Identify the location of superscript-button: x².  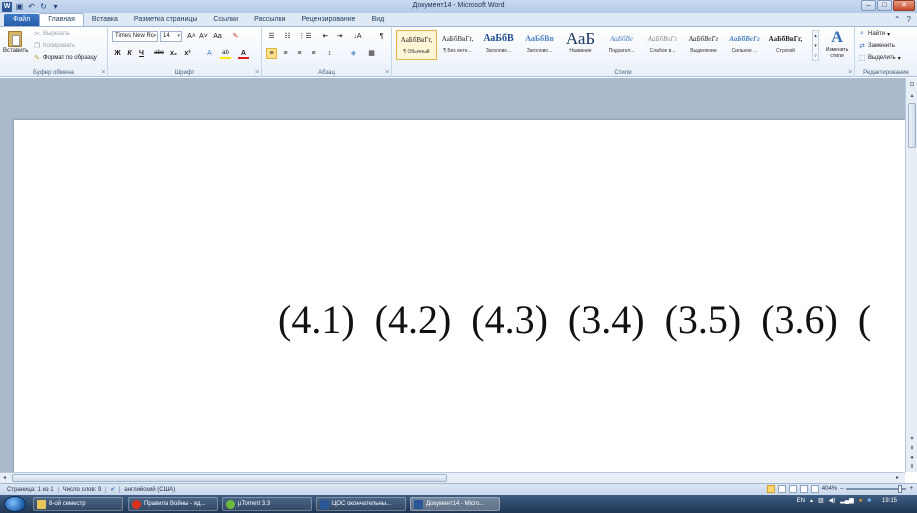
(187, 53).